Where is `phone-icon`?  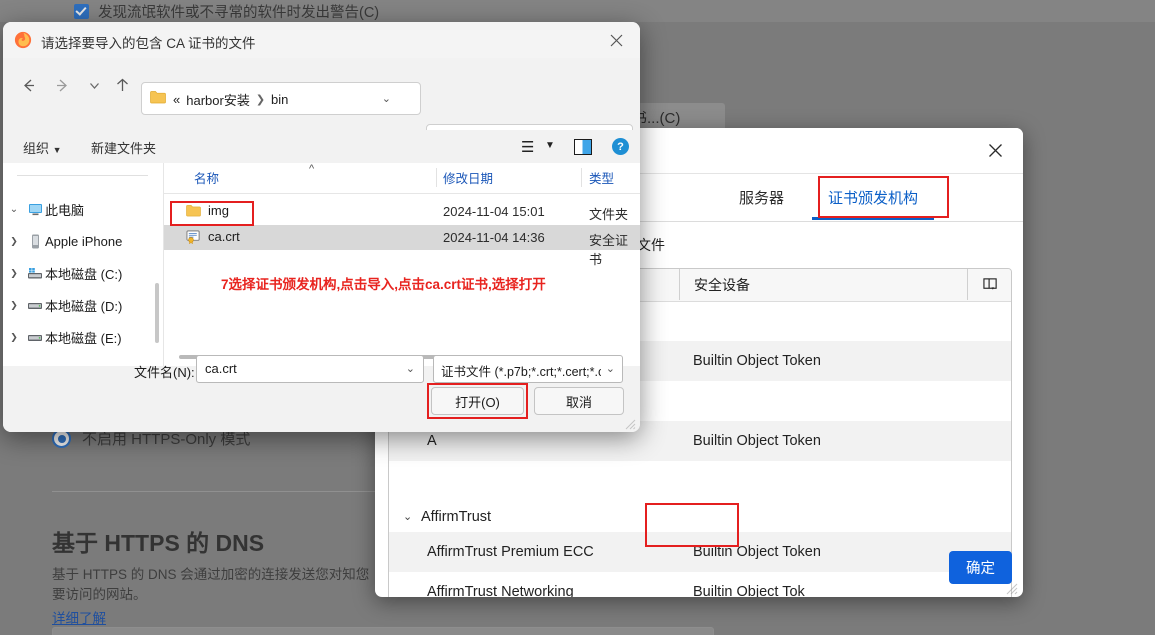
phone-icon is located at coordinates (35, 241).